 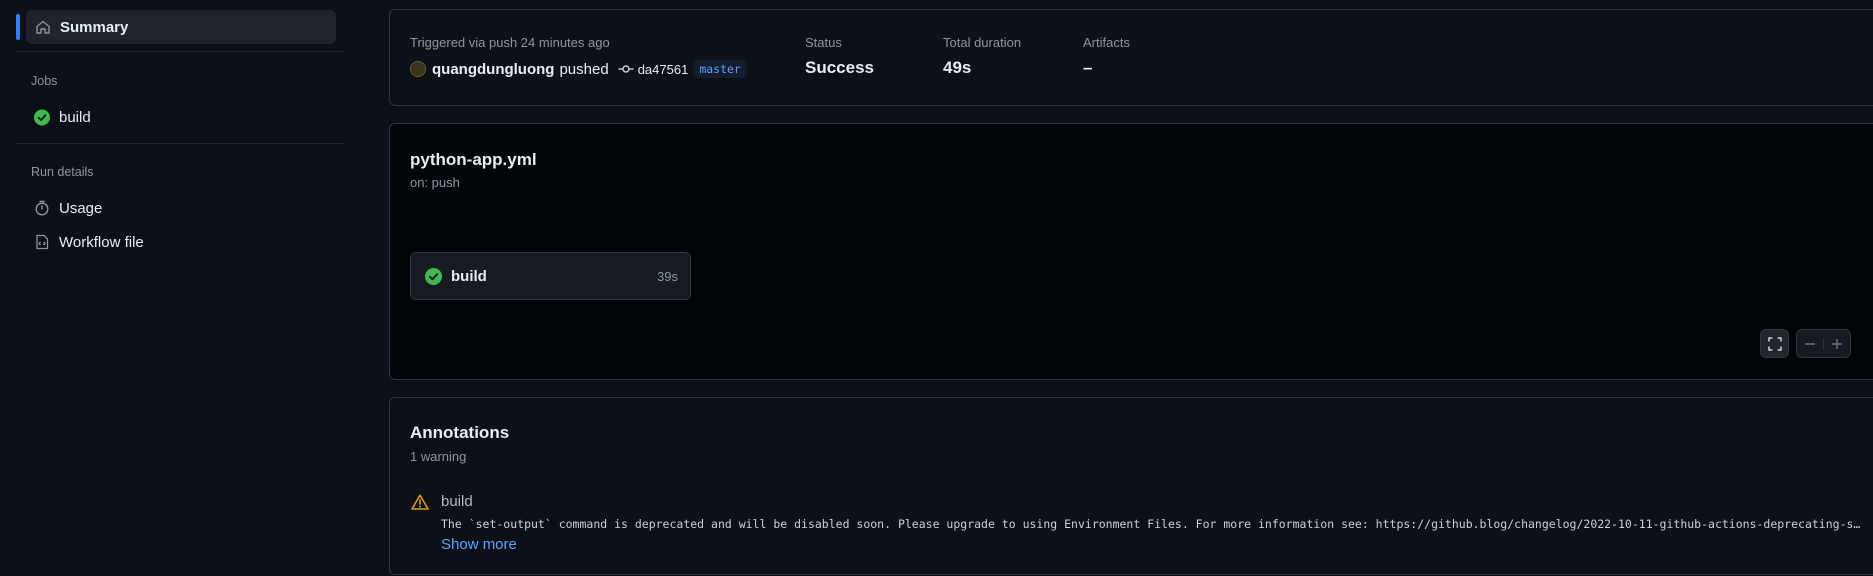 I want to click on fullscreen-button, so click(x=1774, y=343).